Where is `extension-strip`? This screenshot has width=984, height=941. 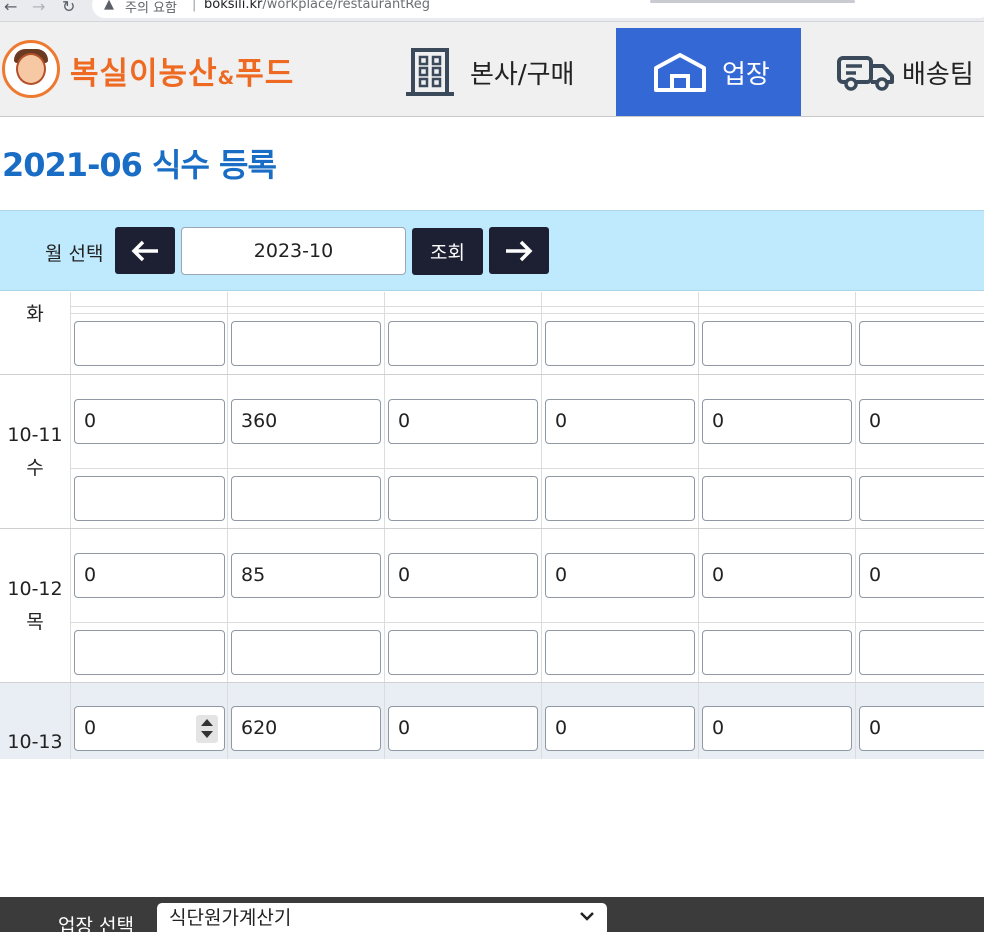
extension-strip is located at coordinates (752, 1).